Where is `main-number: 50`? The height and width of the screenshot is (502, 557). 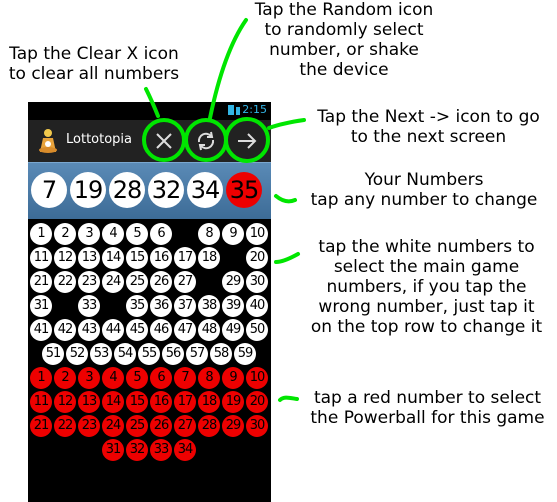
main-number: 50 is located at coordinates (257, 330).